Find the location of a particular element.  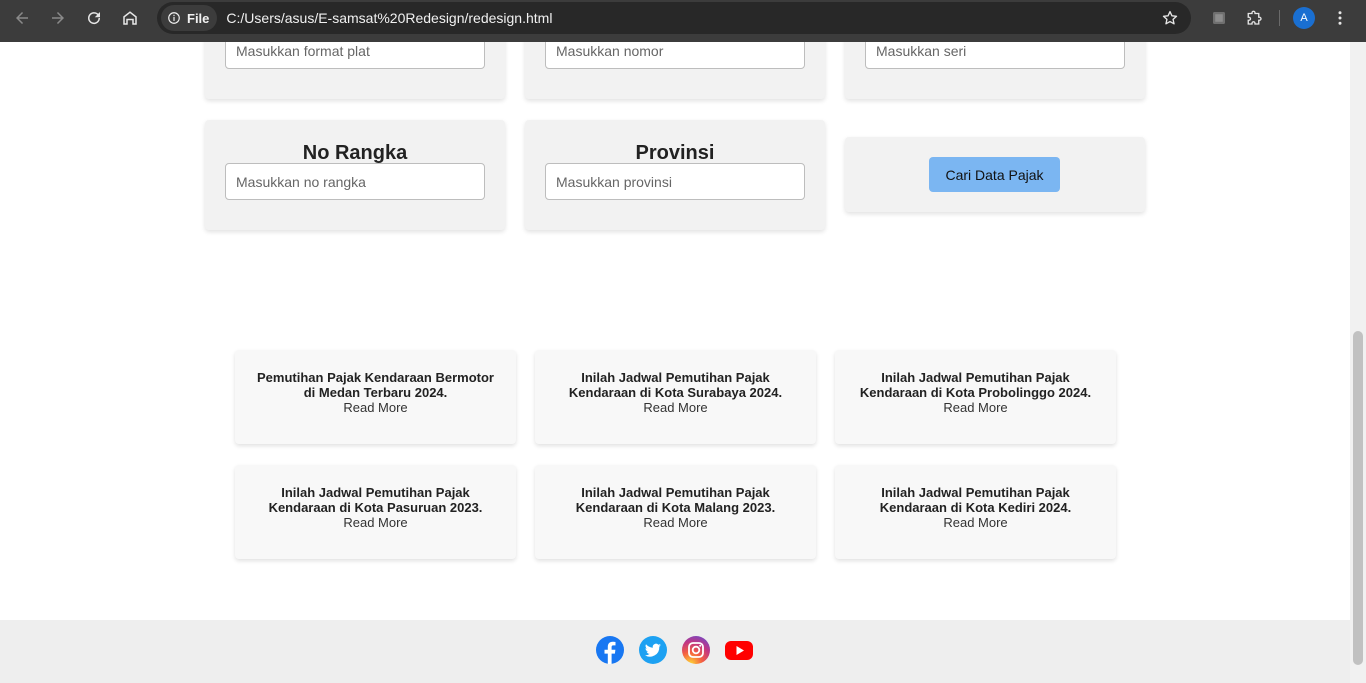

home-button is located at coordinates (130, 18).